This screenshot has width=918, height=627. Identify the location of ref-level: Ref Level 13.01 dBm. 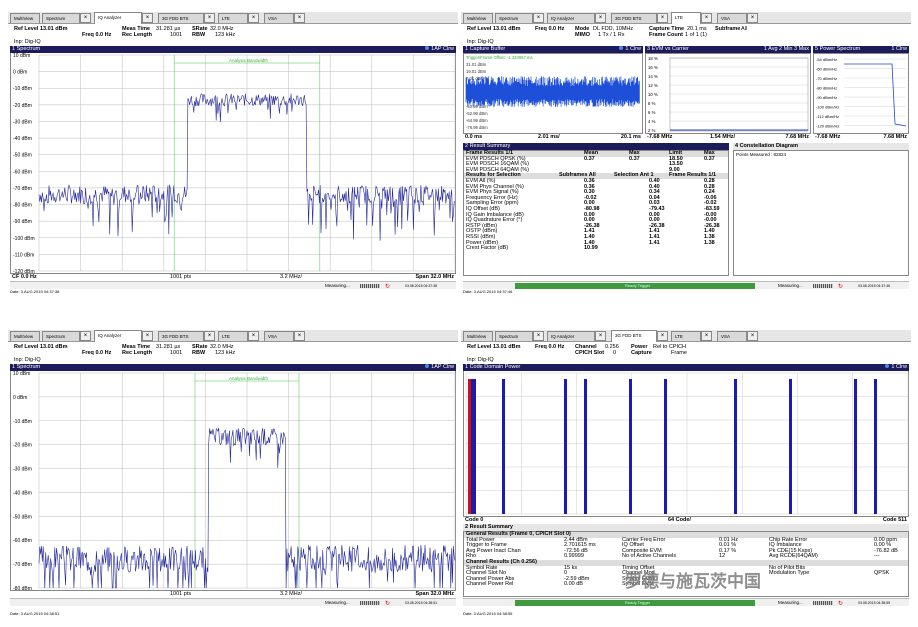
(41, 29).